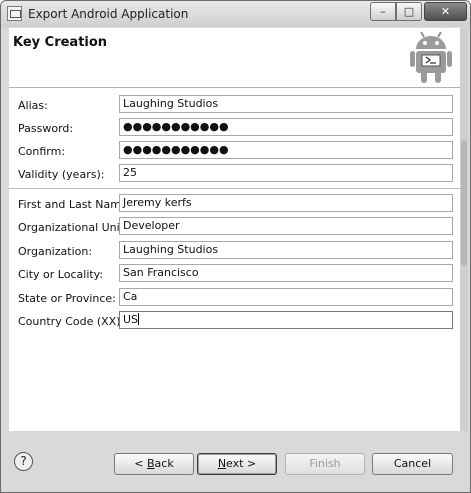 Image resolution: width=471 pixels, height=493 pixels. I want to click on org-unit-label: Organizational Unit:, so click(73, 227).